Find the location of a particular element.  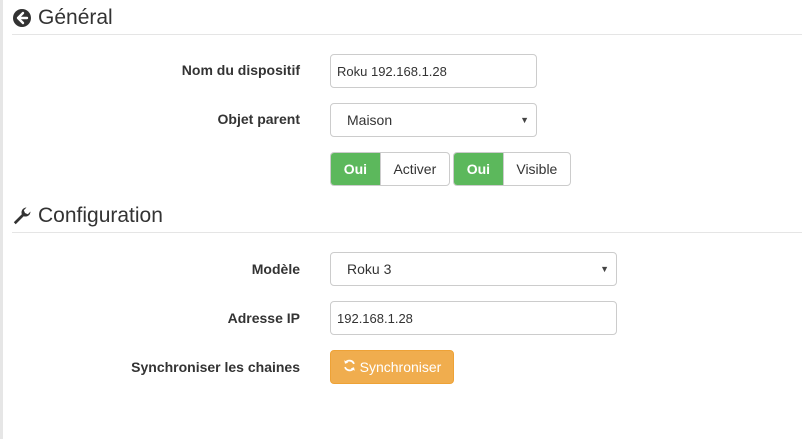

sync-button: Synchroniser is located at coordinates (392, 367).